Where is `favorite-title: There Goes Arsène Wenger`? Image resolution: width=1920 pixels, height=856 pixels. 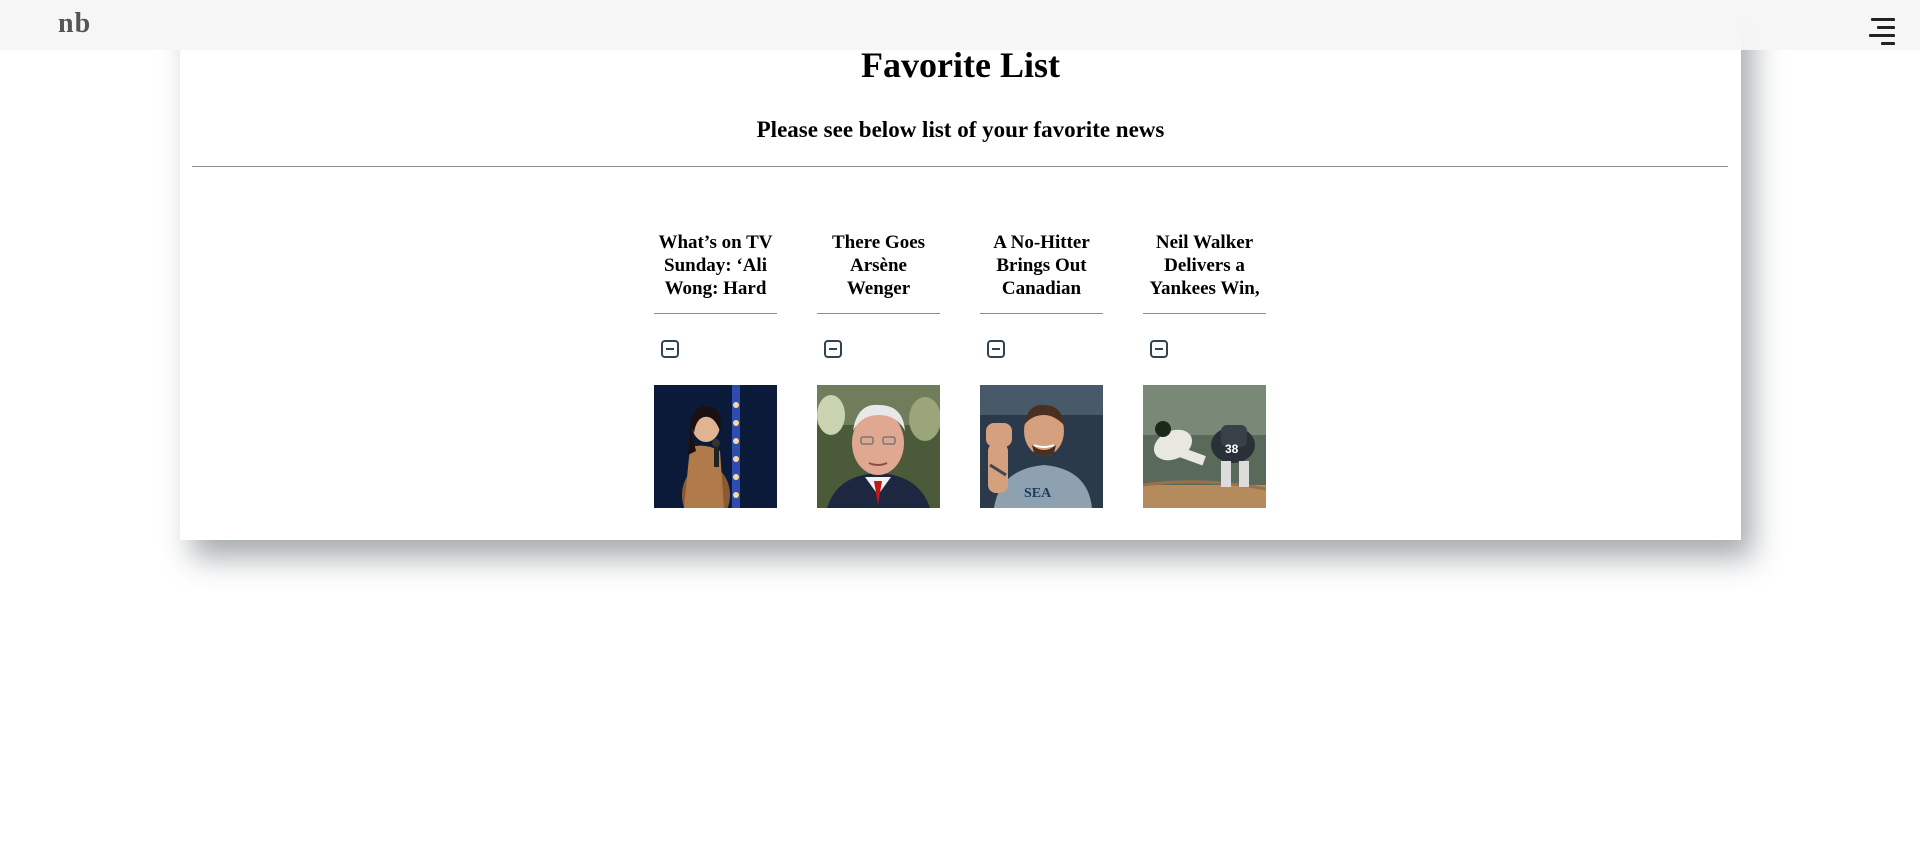 favorite-title: There Goes Arsène Wenger is located at coordinates (878, 265).